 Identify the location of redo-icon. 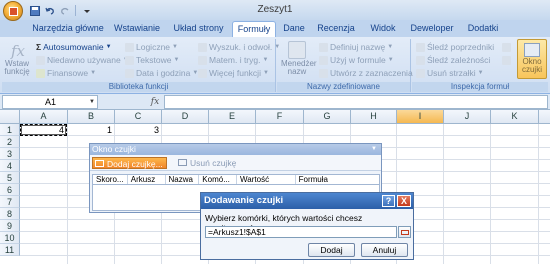
(64, 10).